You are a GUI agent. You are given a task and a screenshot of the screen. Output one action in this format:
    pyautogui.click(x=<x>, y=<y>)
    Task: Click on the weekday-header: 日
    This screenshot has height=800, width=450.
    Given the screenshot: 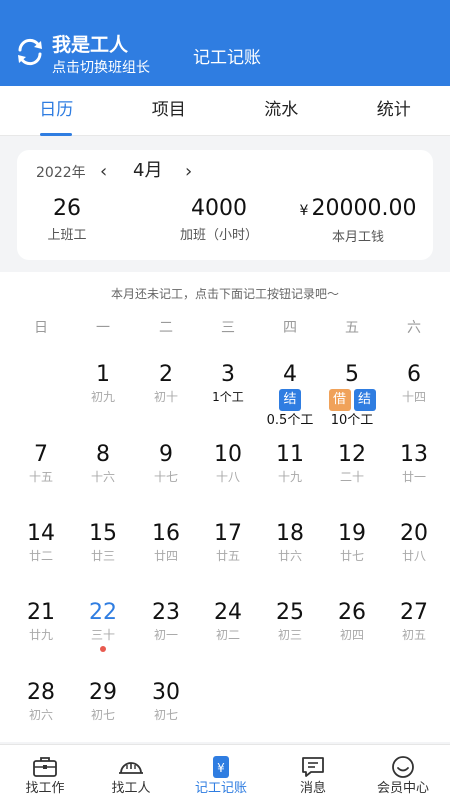 What is the action you would take?
    pyautogui.click(x=41, y=328)
    